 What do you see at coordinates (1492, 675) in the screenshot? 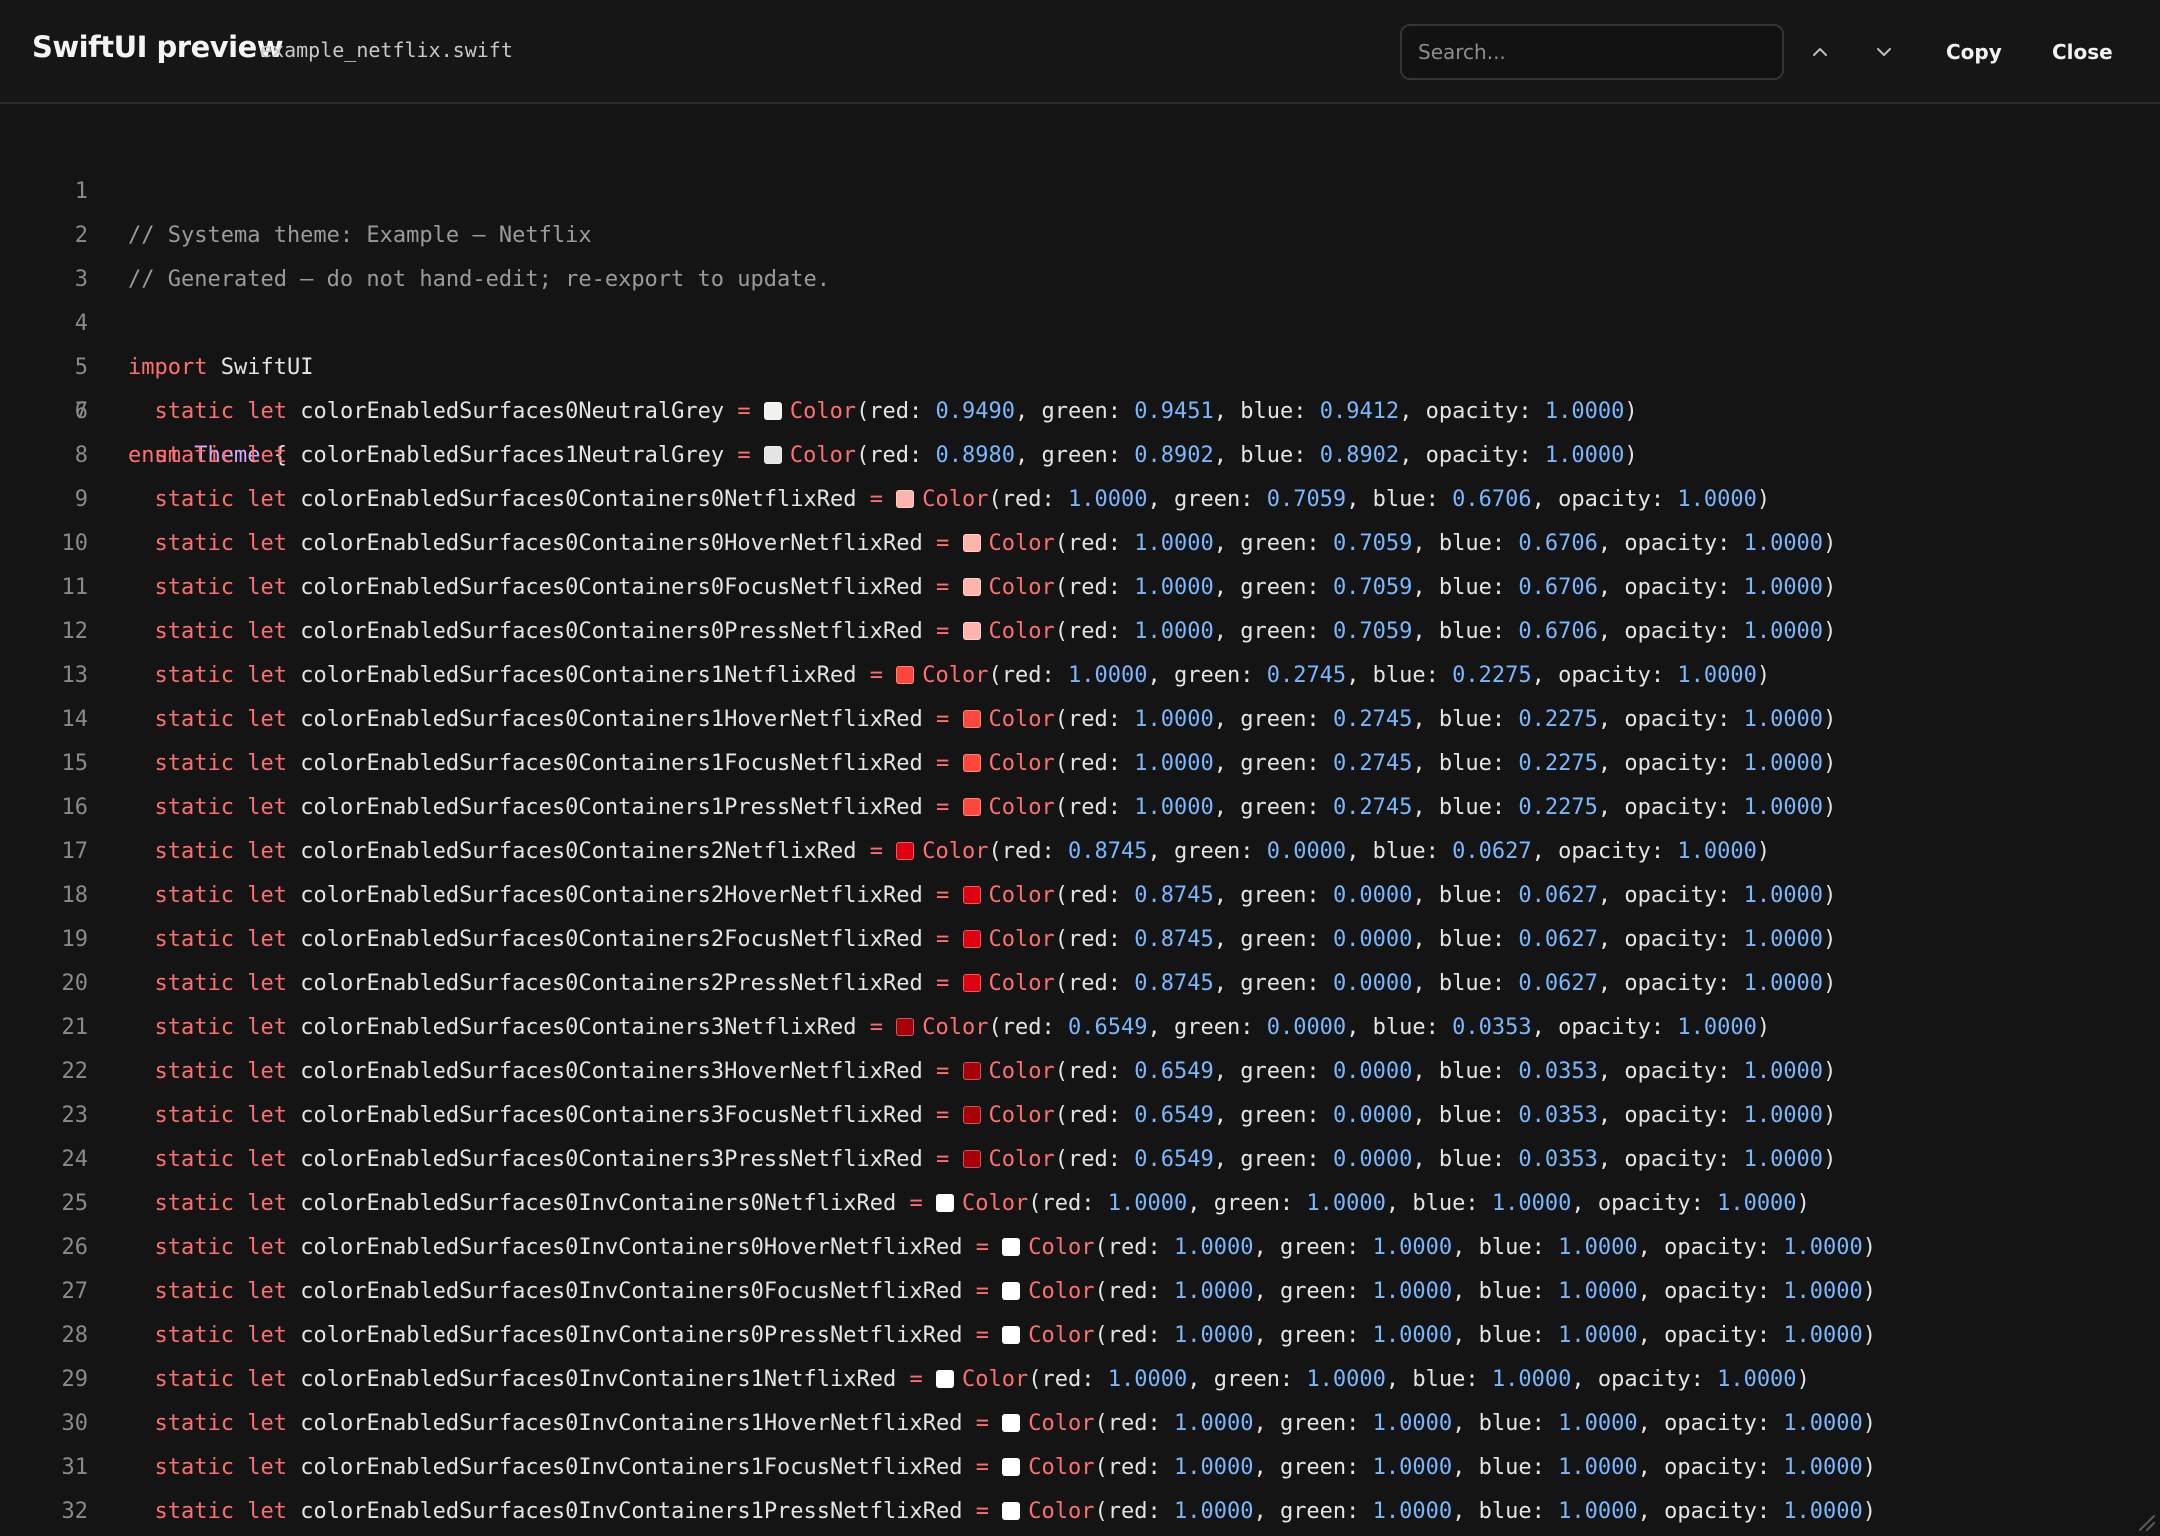
I see `blue-value: 0.2275` at bounding box center [1492, 675].